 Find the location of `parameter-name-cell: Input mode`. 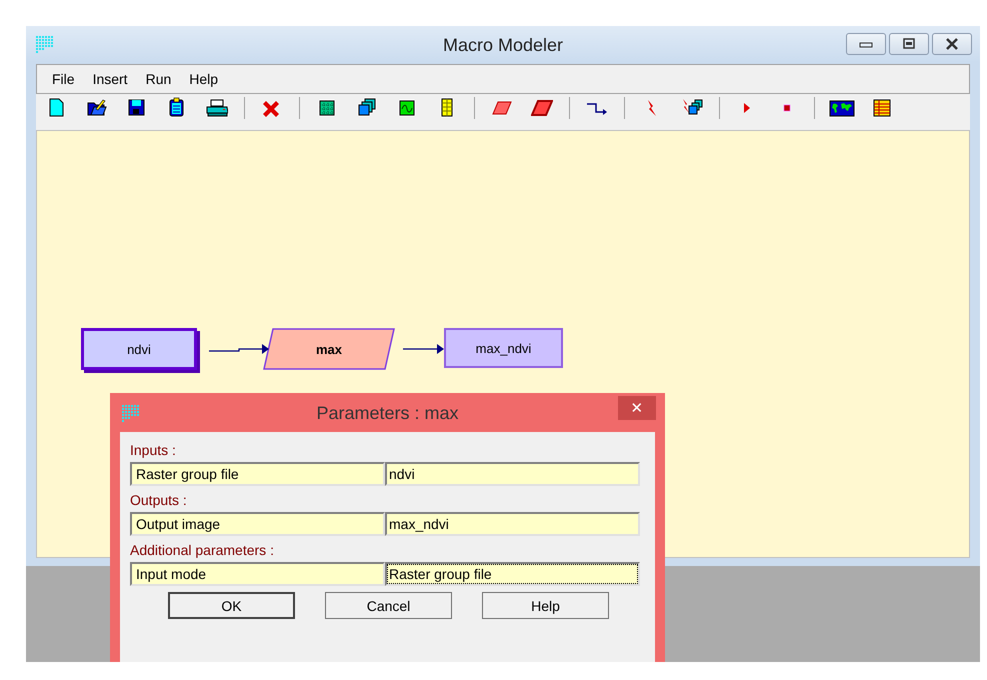

parameter-name-cell: Input mode is located at coordinates (257, 574).